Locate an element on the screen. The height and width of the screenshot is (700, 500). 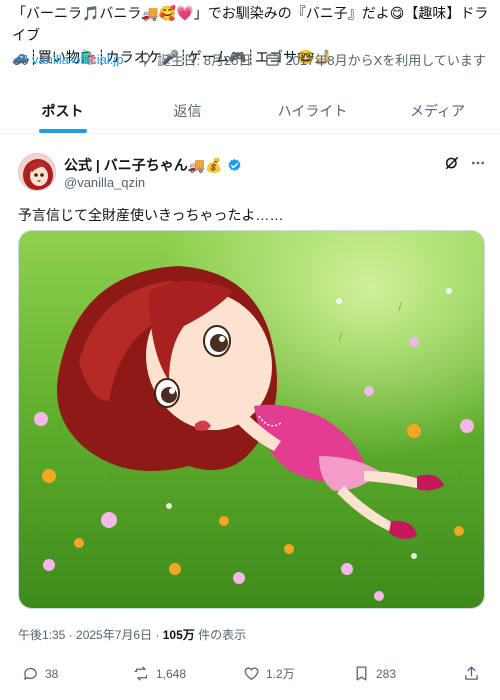
bio-line-1: 「バーニラ🎵バニラ🚚🥰💗」でお馴染みの『バニ子』だよ😋【趣味】ドライブ is located at coordinates (250, 24).